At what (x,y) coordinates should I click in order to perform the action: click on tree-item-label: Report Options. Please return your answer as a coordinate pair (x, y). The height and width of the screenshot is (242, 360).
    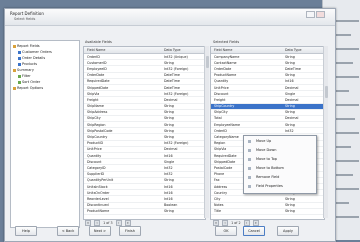
    Looking at the image, I should click on (30, 88).